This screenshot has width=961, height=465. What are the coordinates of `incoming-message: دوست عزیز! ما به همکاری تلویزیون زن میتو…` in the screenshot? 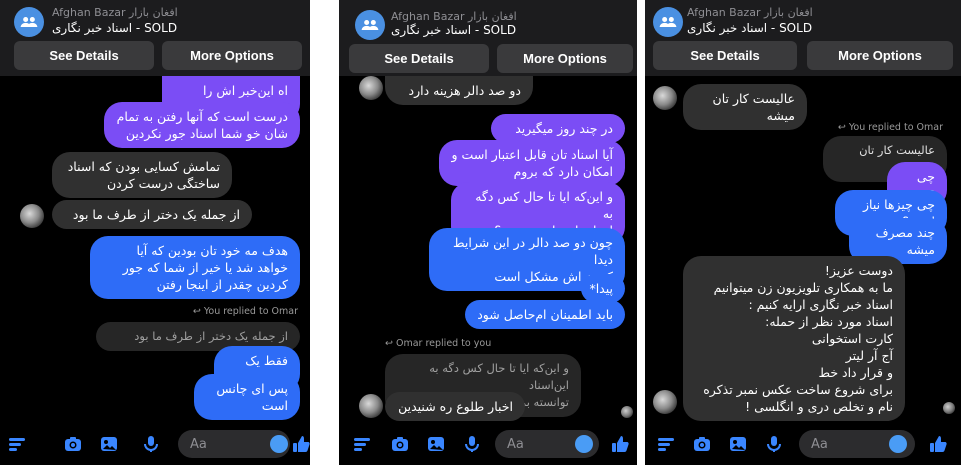 It's located at (794, 338).